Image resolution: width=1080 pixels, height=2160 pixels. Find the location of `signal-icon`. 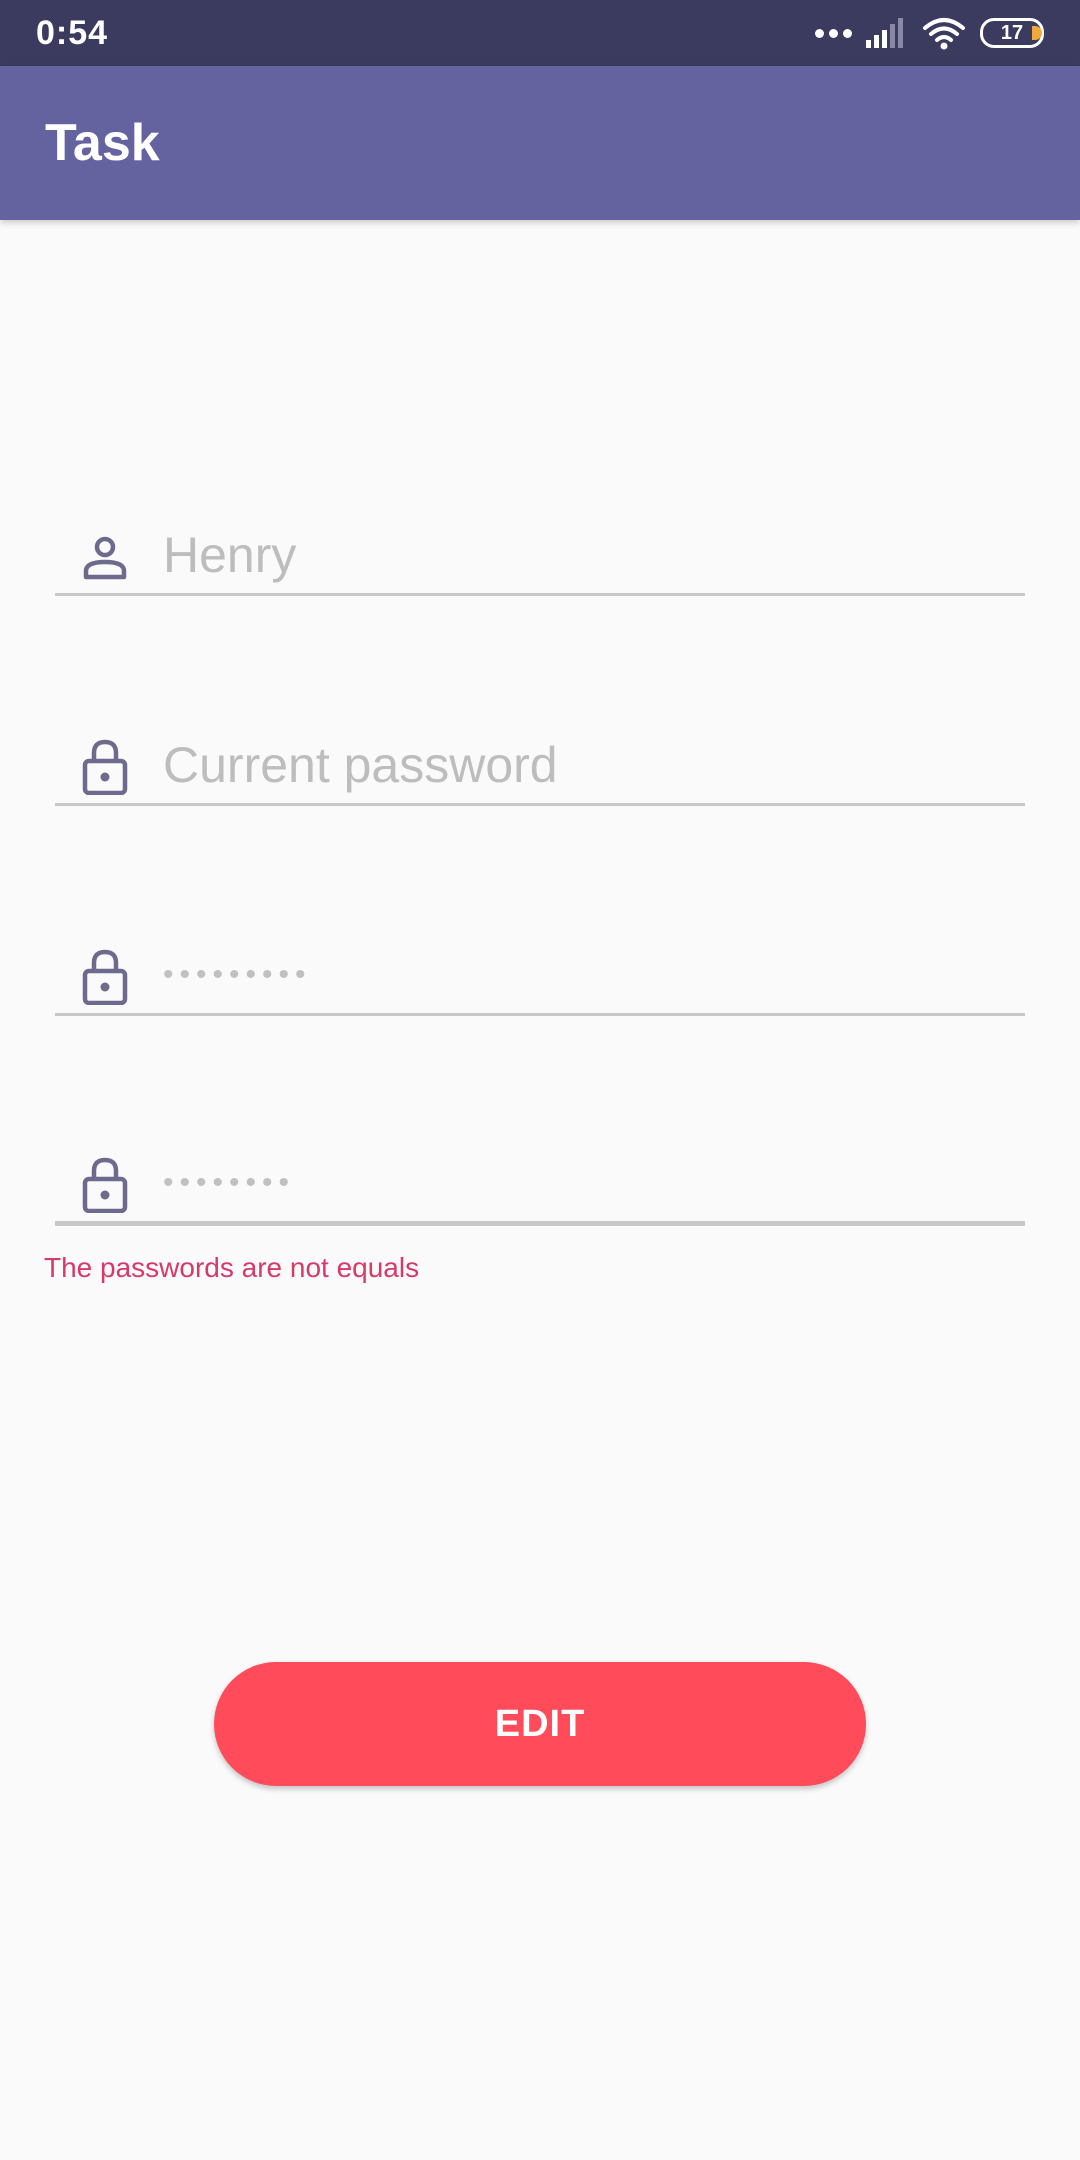

signal-icon is located at coordinates (884, 33).